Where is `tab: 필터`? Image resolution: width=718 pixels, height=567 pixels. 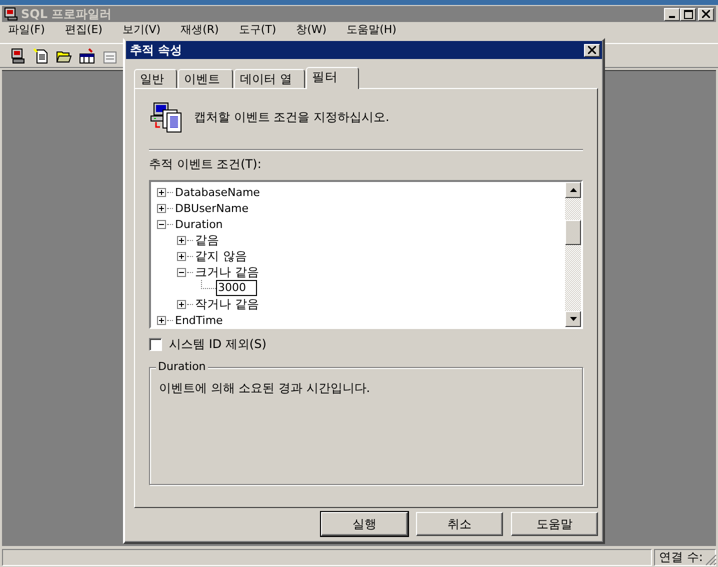
tab: 필터 is located at coordinates (332, 78).